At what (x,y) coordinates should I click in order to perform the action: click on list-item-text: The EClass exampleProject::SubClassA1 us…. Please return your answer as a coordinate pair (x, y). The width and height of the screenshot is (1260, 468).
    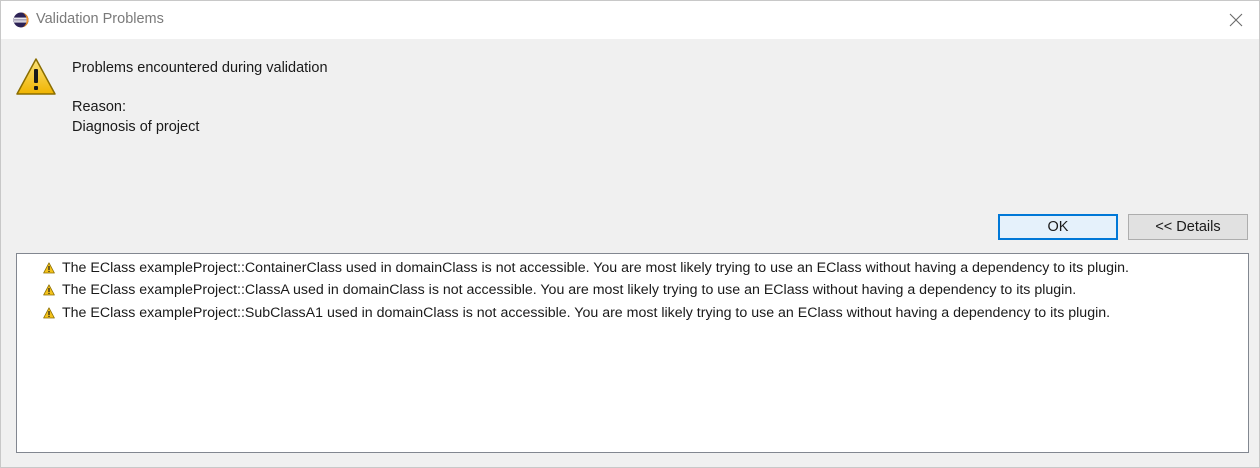
    Looking at the image, I should click on (586, 313).